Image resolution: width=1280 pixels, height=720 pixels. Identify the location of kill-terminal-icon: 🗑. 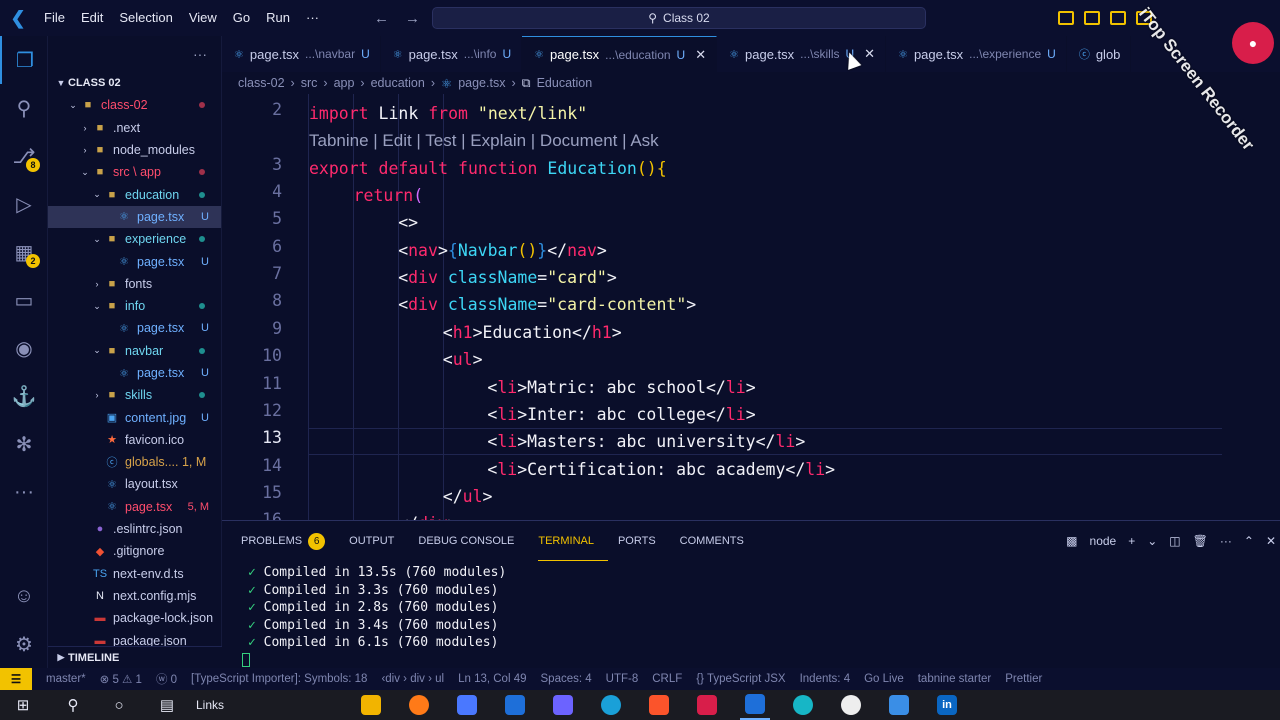
(1200, 541).